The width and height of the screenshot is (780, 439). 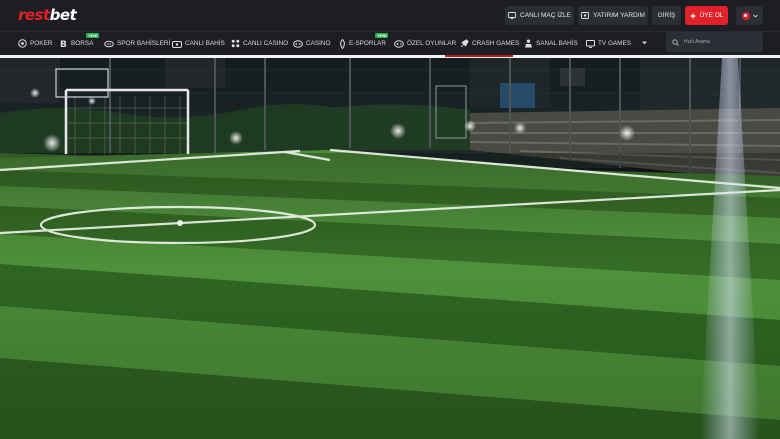 I want to click on language-selector, so click(x=749, y=15).